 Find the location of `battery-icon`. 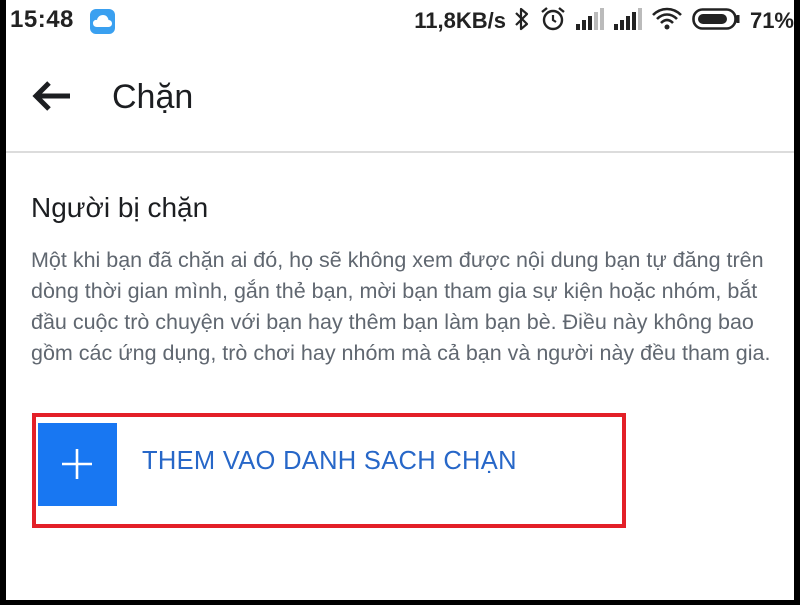

battery-icon is located at coordinates (716, 21).